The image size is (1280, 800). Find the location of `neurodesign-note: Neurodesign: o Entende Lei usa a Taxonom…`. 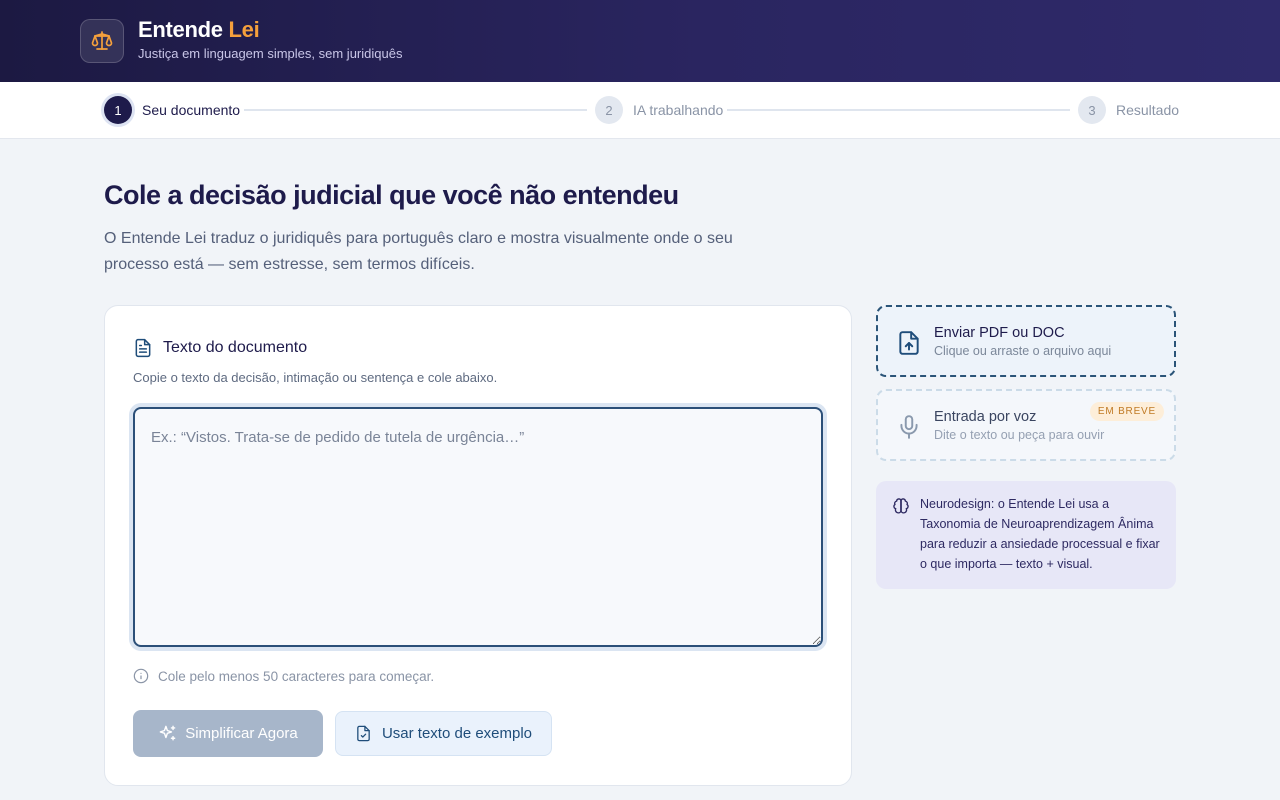

neurodesign-note: Neurodesign: o Entende Lei usa a Taxonom… is located at coordinates (1026, 535).